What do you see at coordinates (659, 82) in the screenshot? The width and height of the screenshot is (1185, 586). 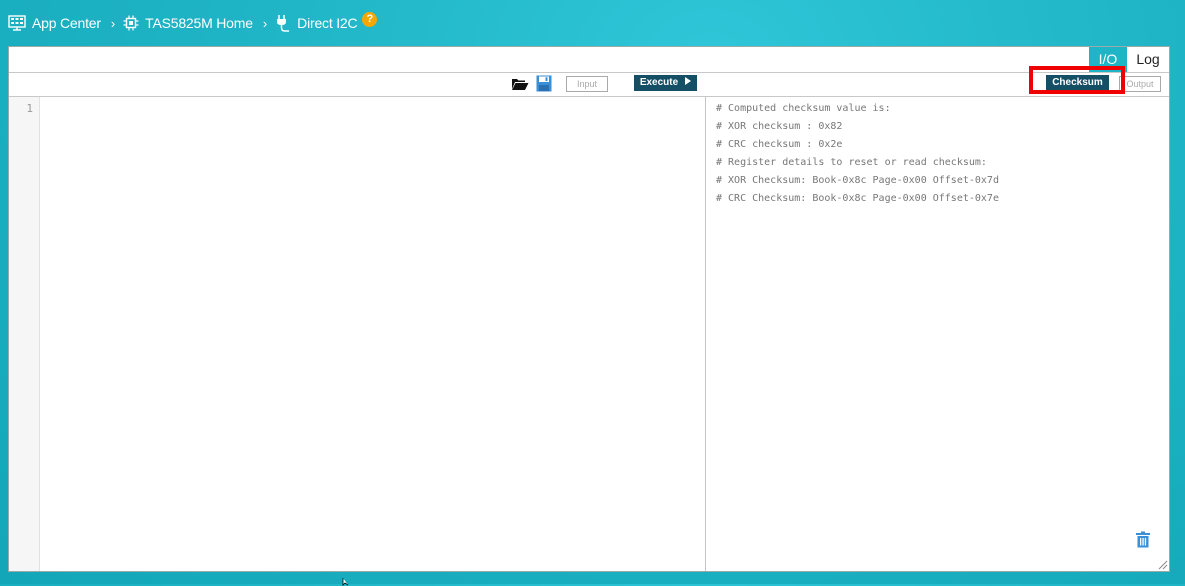 I see `execute-label: Execute` at bounding box center [659, 82].